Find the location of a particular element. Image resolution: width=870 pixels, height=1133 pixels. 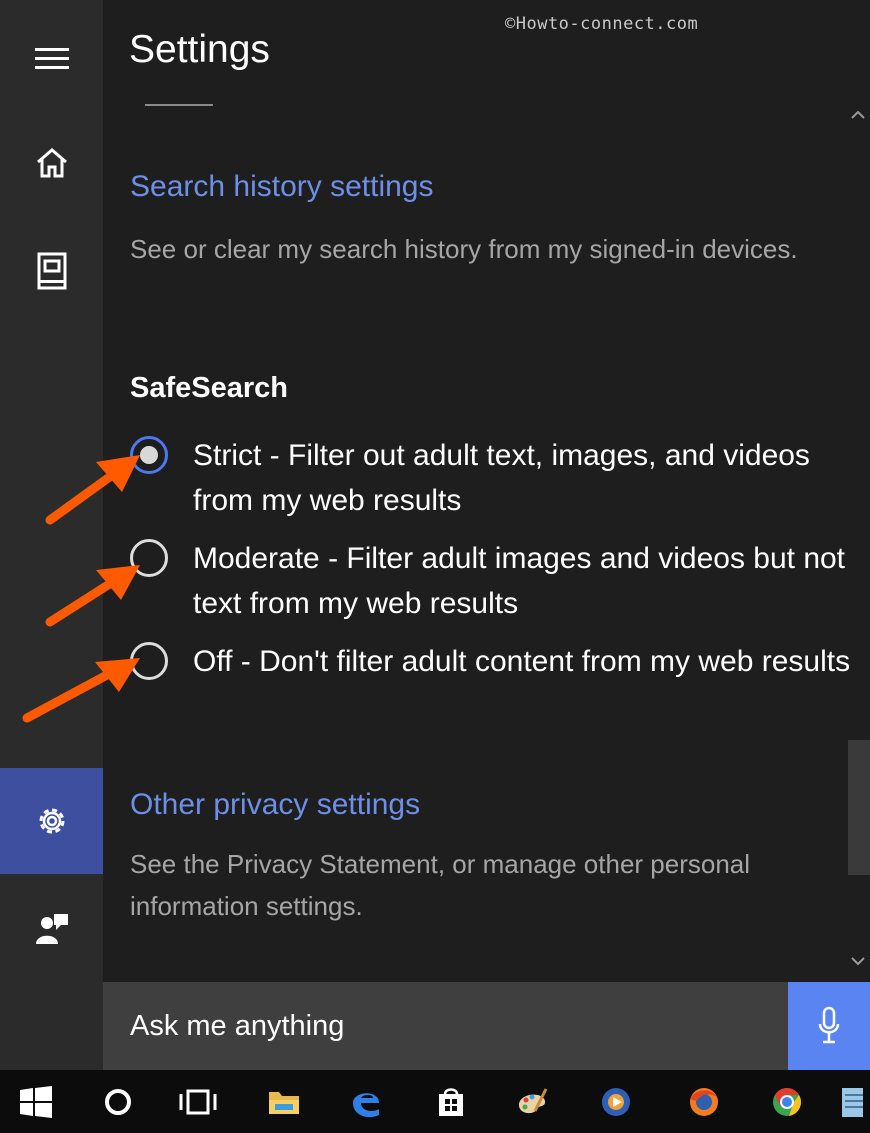

taskbar is located at coordinates (435, 1101).